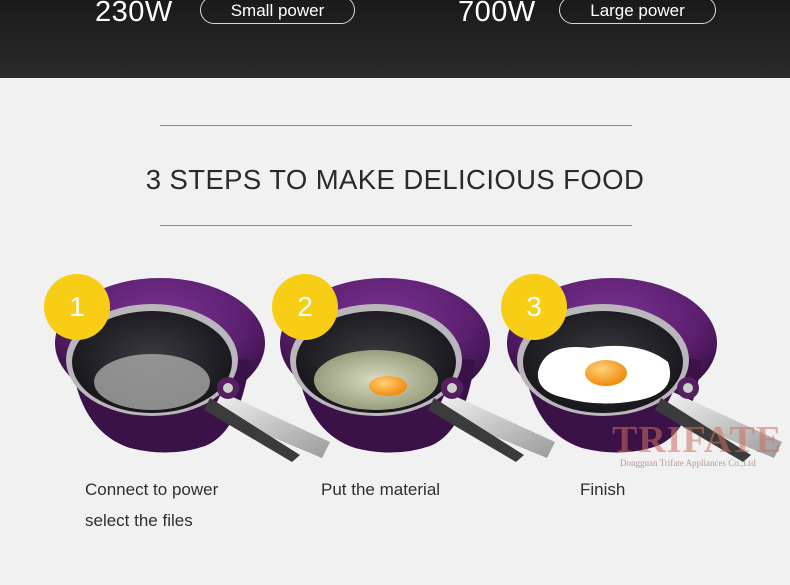  I want to click on step-1-badge: 1, so click(77, 307).